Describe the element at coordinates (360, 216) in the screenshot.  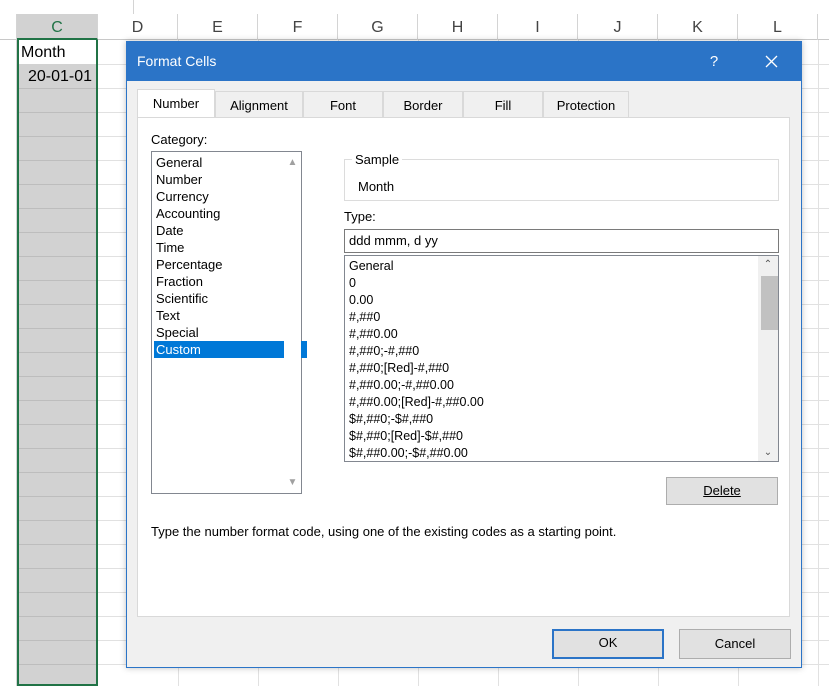
I see `type-label: Type:` at that location.